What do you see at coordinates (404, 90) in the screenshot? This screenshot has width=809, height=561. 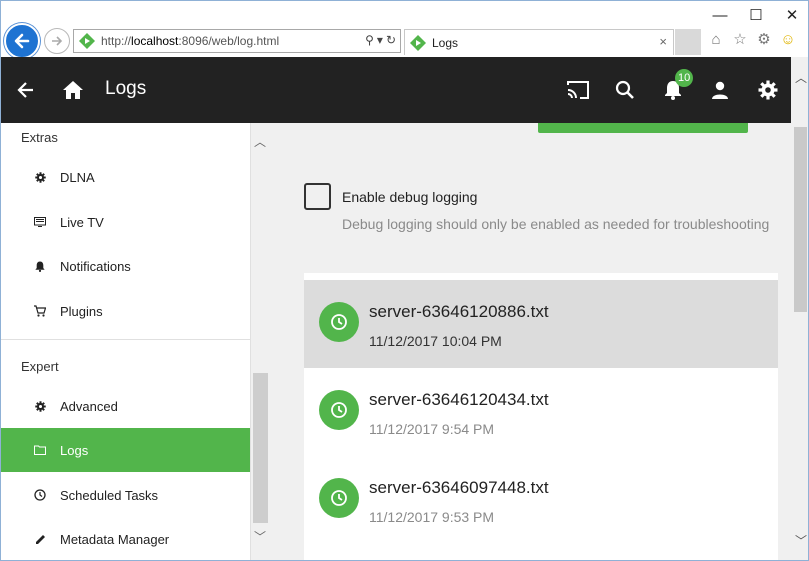 I see `app-header: Logs 10` at bounding box center [404, 90].